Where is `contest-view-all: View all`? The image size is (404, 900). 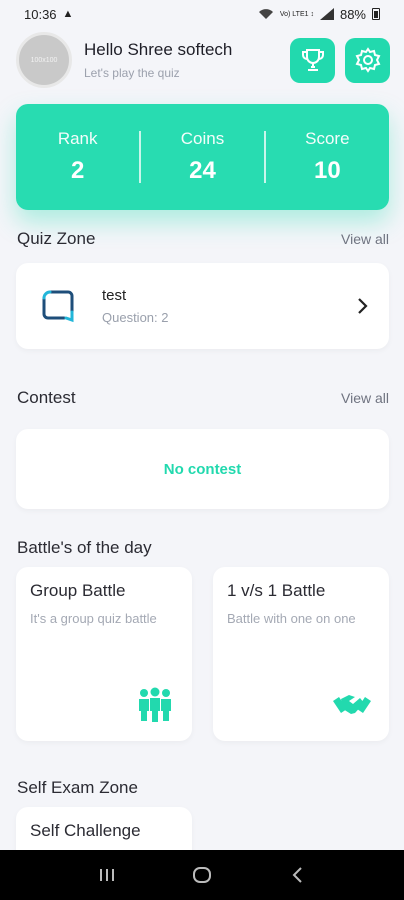
contest-view-all: View all is located at coordinates (365, 398).